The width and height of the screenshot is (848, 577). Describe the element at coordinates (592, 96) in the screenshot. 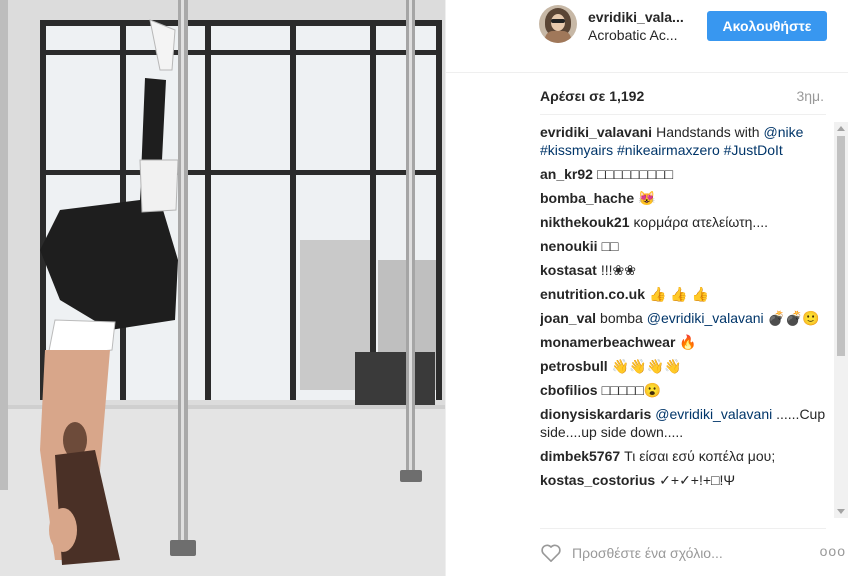

I see `likes-count: Αρέσει σε 1,192` at that location.